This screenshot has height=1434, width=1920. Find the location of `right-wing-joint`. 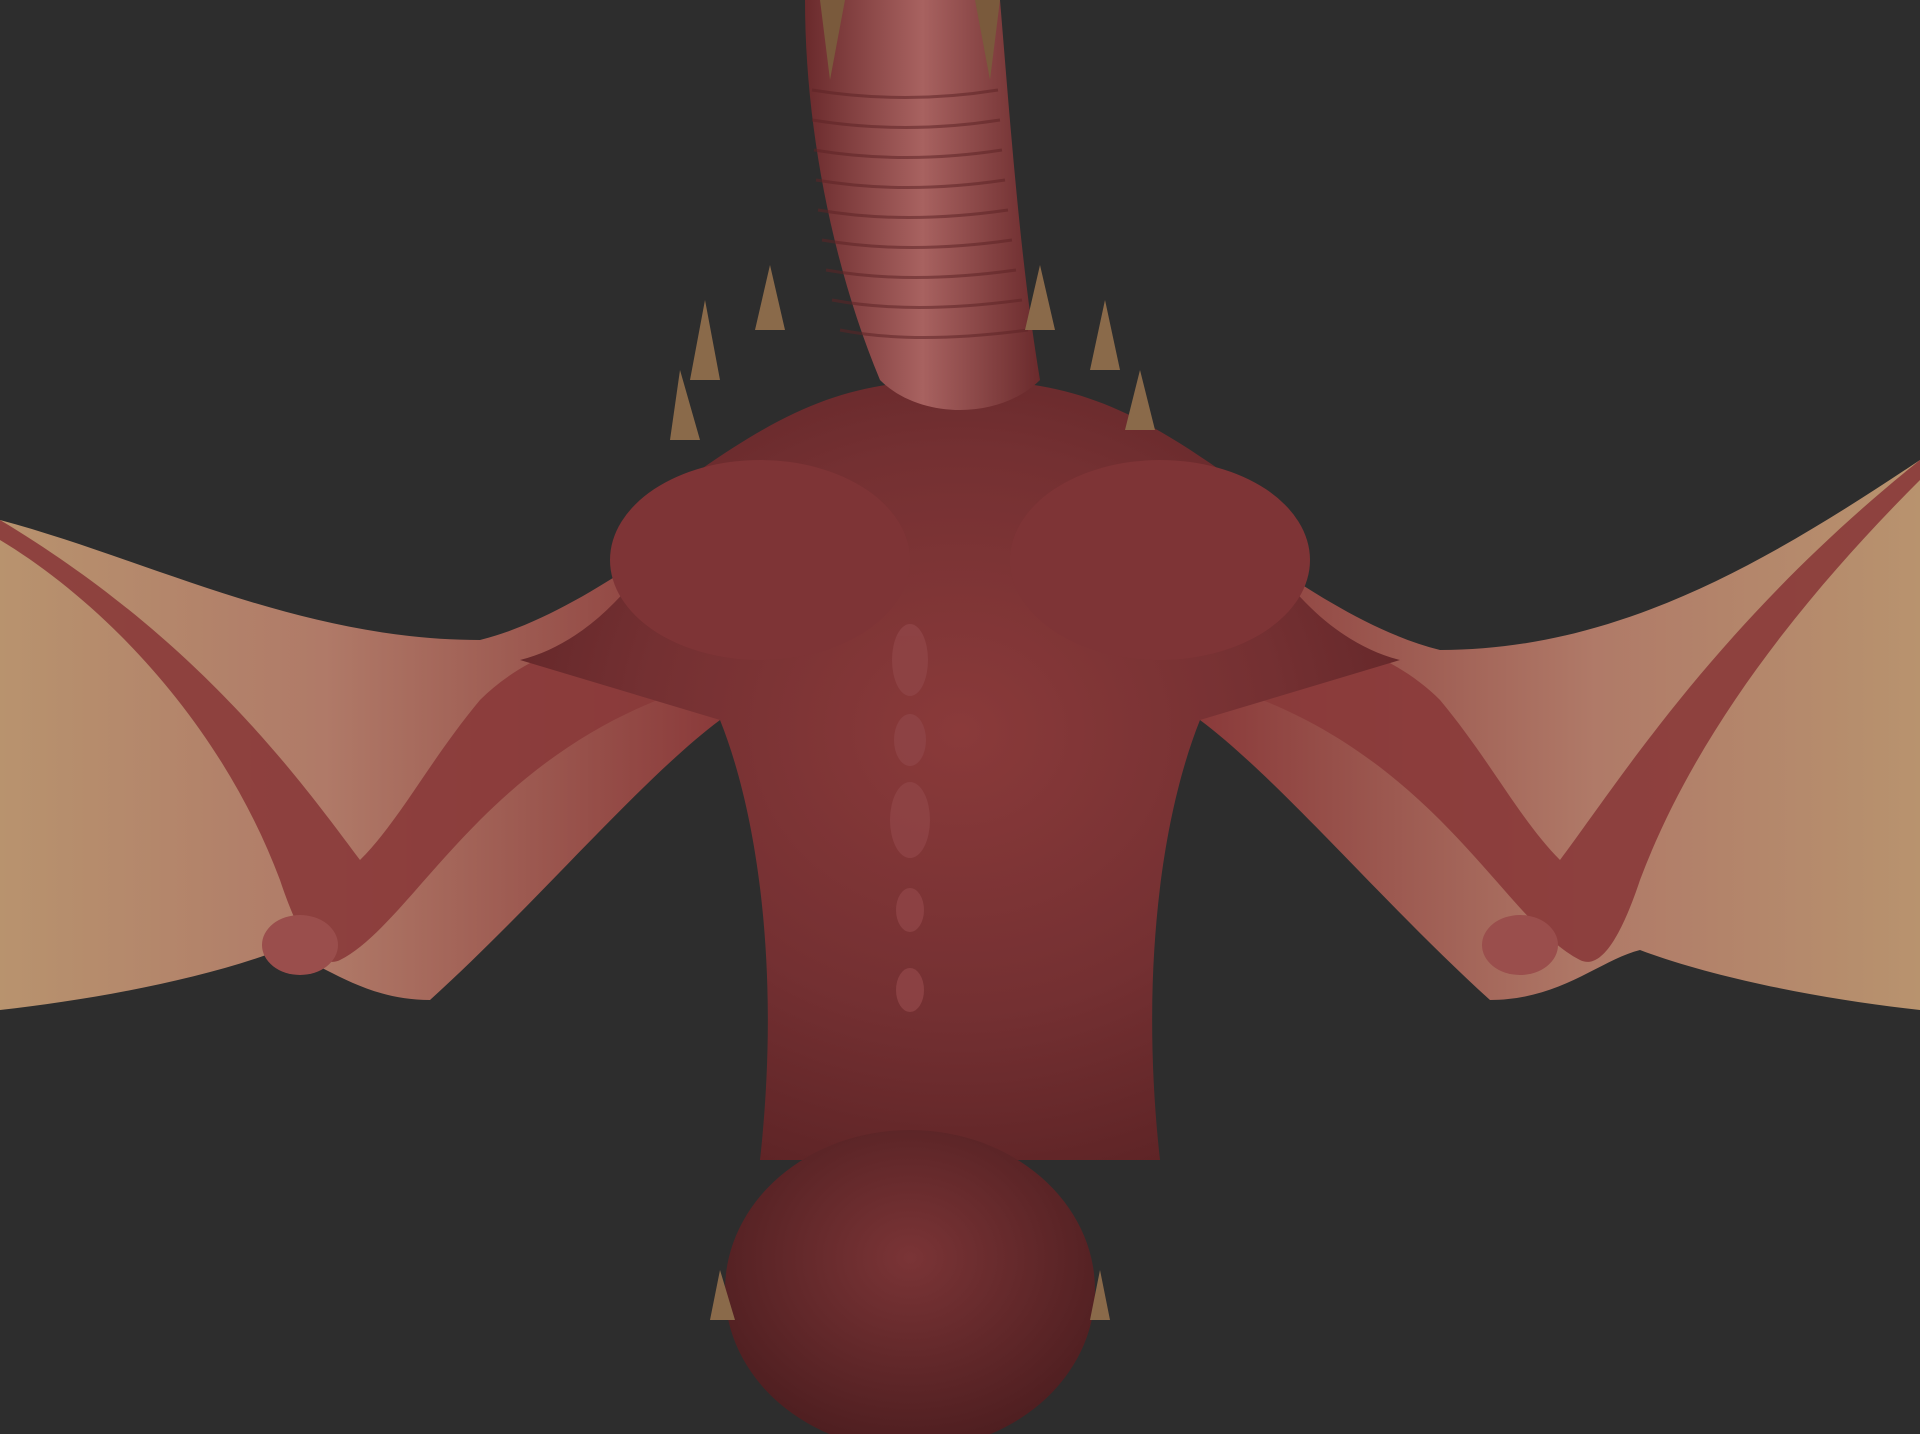

right-wing-joint is located at coordinates (1520, 945).